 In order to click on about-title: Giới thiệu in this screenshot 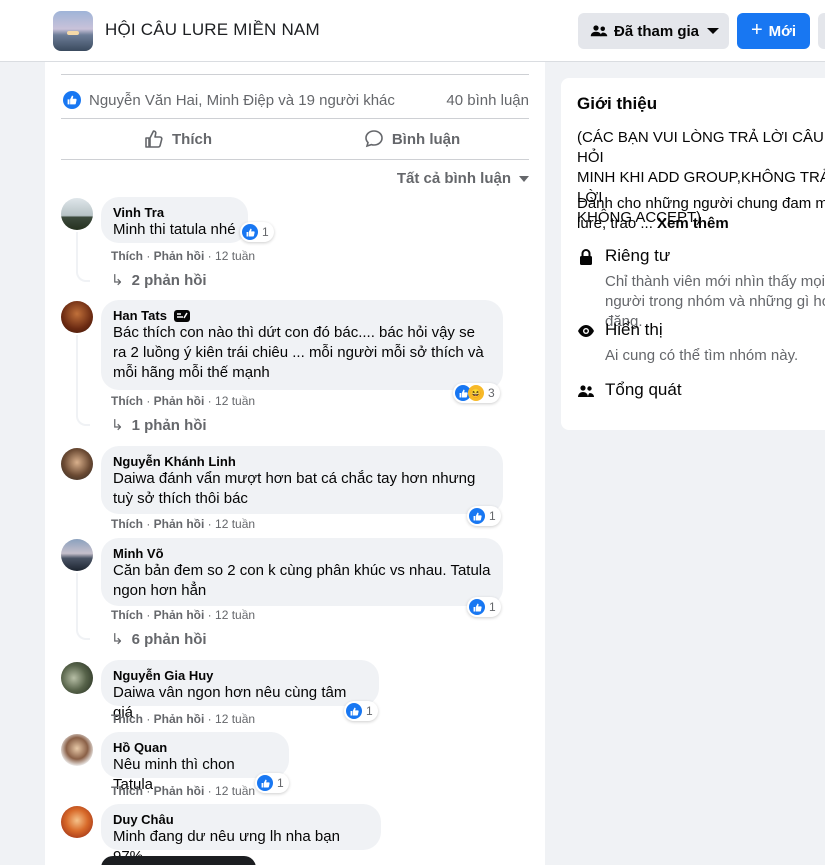, I will do `click(617, 103)`.